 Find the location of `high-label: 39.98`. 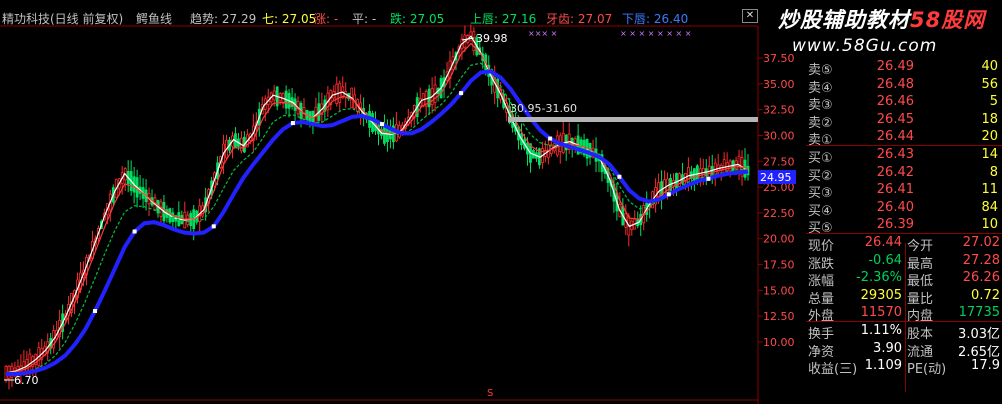

high-label: 39.98 is located at coordinates (492, 38).